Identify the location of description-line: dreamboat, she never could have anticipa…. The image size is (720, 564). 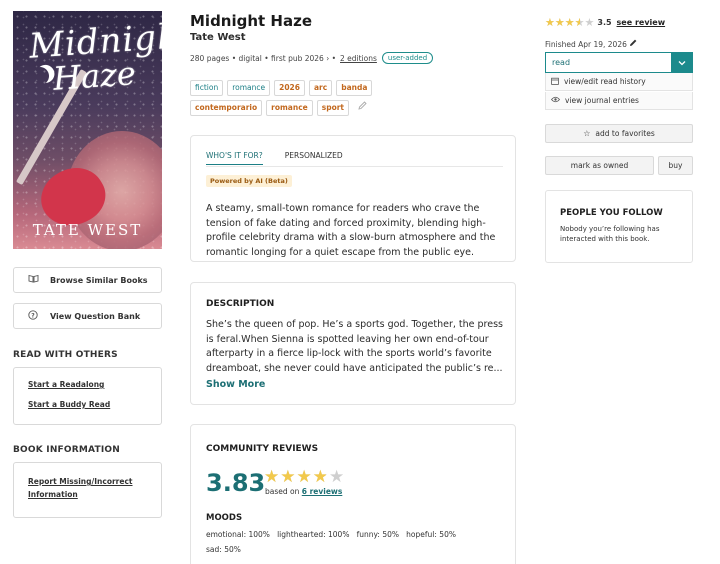
(354, 368).